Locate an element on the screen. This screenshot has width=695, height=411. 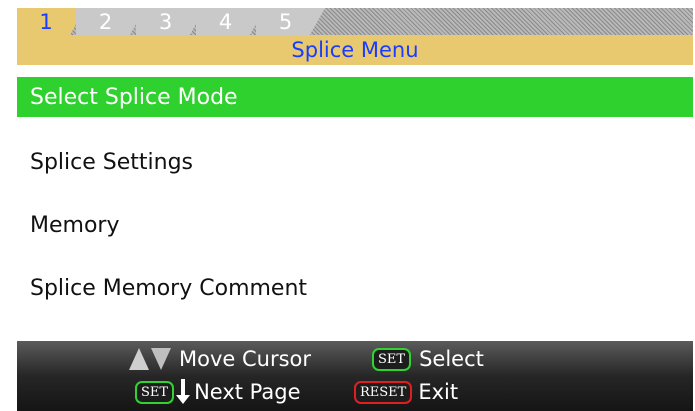
down-arrow-icon is located at coordinates (183, 392).